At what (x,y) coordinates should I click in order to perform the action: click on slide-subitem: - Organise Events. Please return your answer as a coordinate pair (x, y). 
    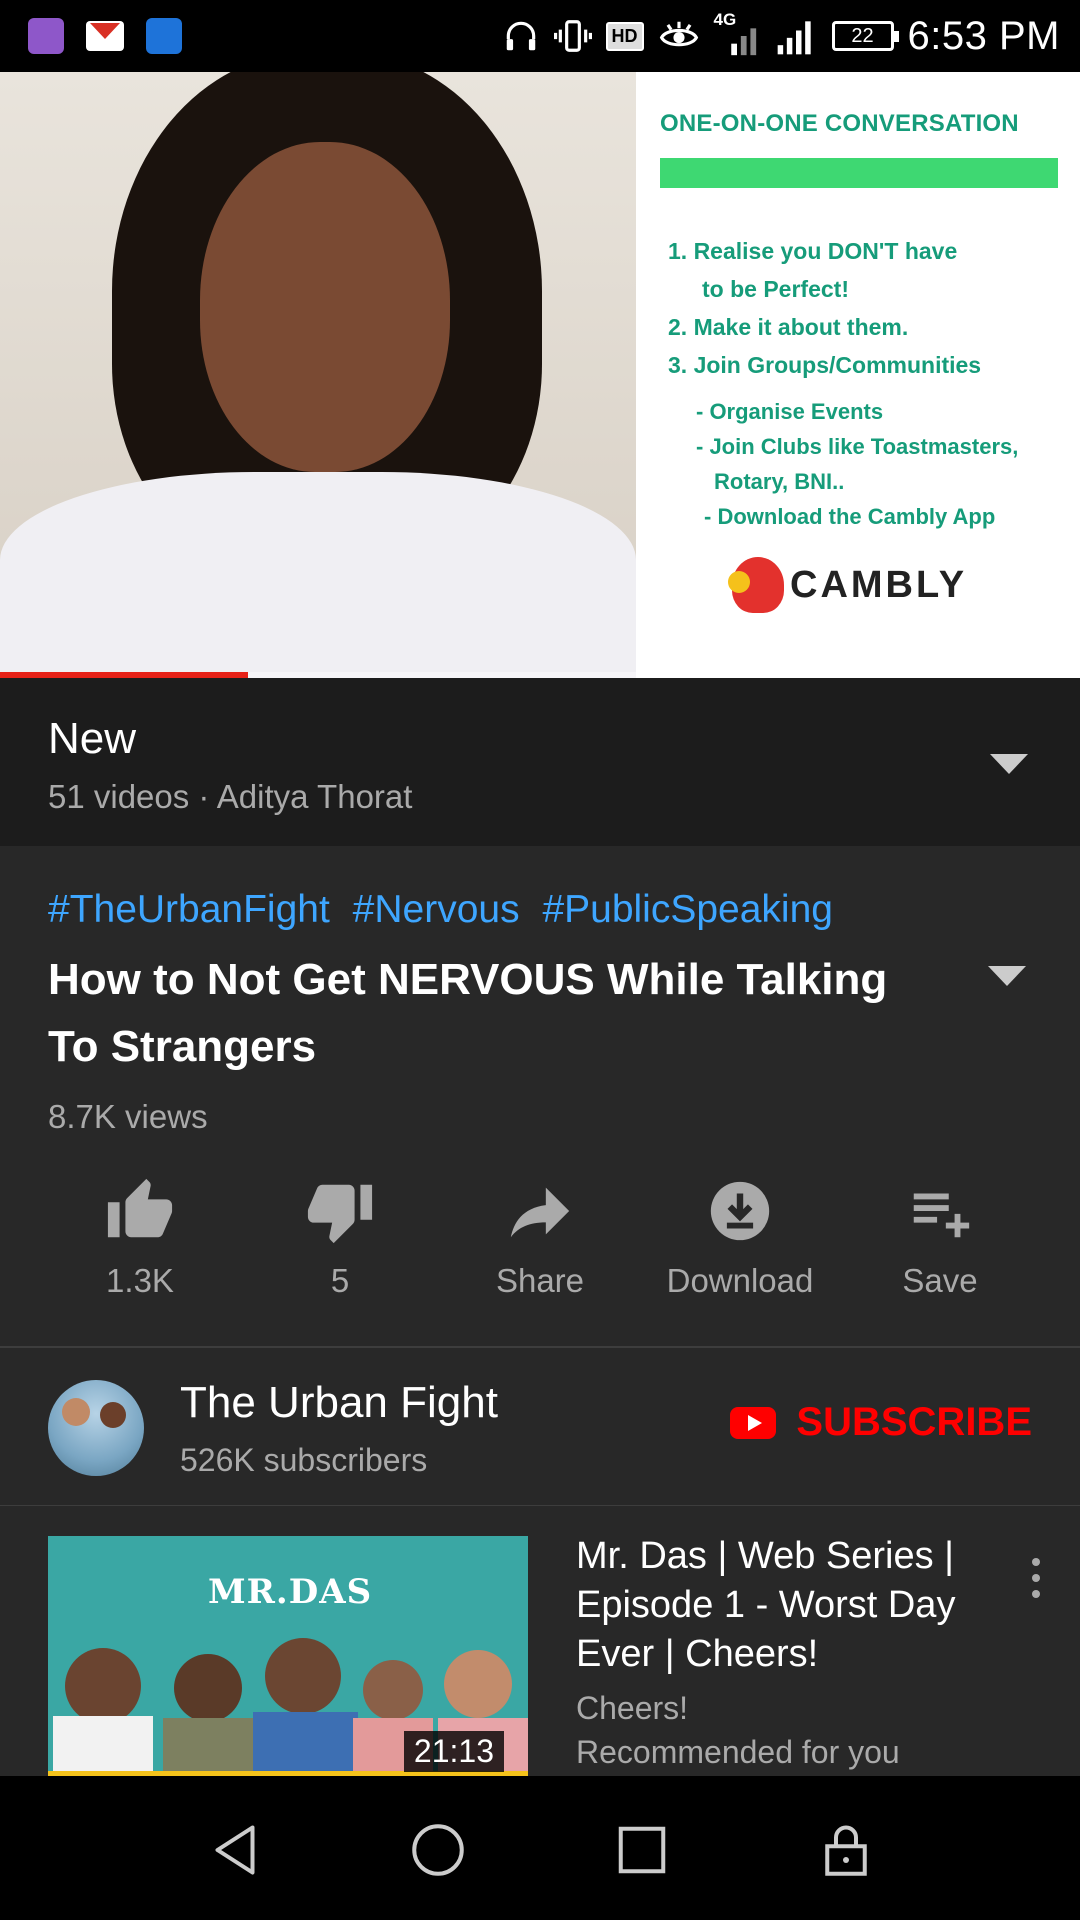
    Looking at the image, I should click on (790, 411).